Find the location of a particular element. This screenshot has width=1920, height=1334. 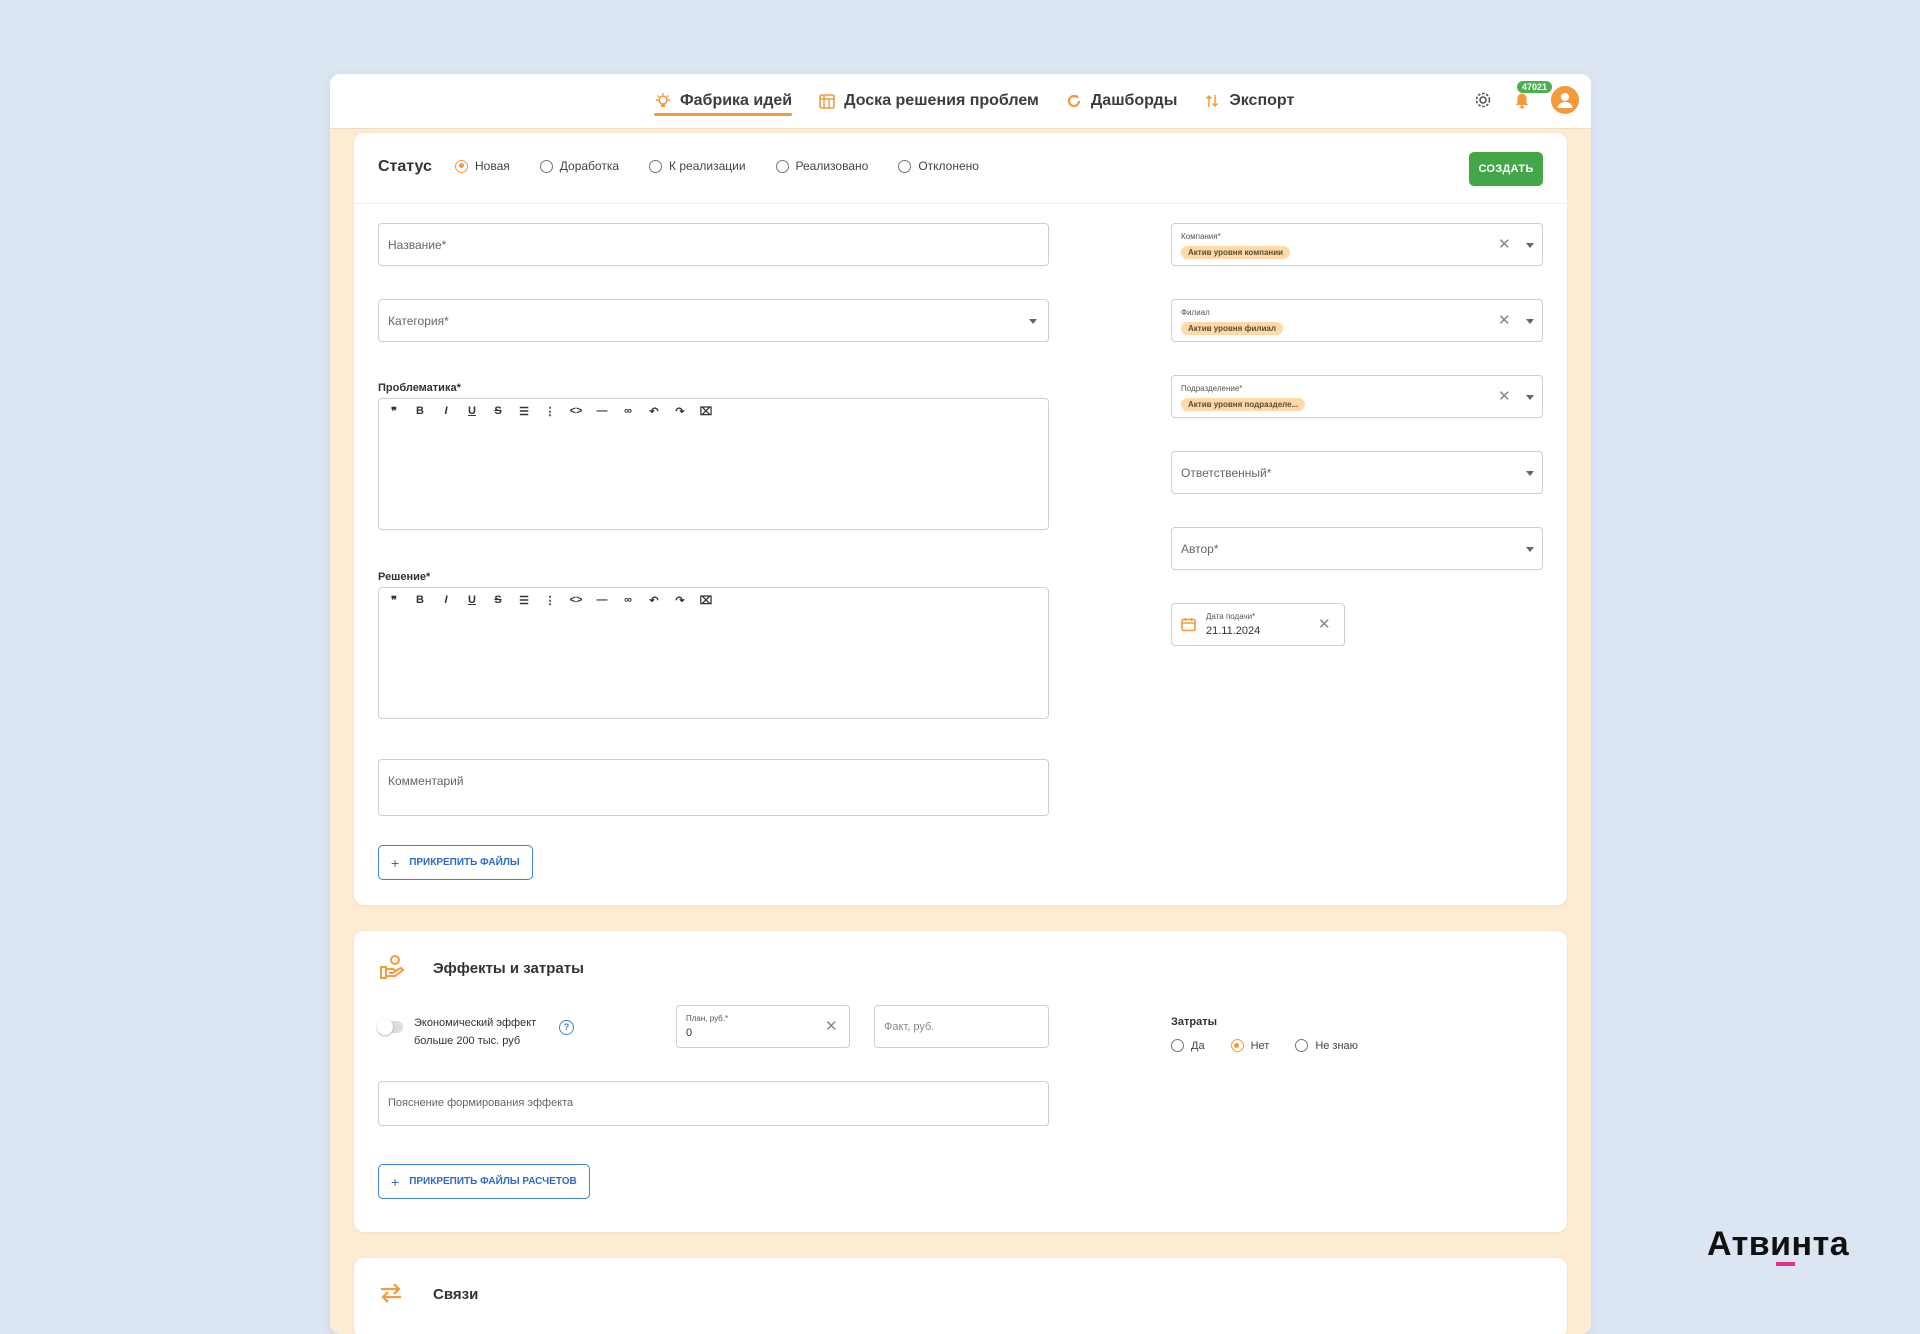

plan-value: 0 is located at coordinates (689, 1033).